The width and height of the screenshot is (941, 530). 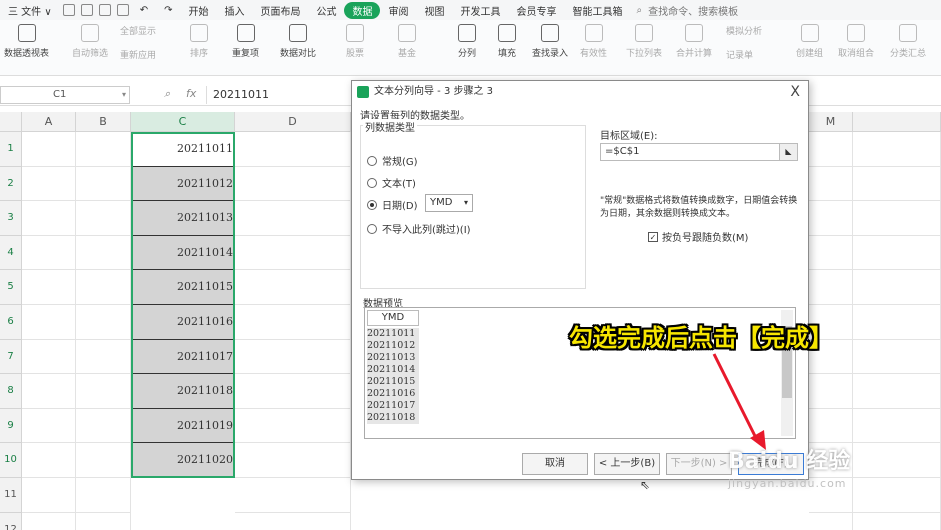 What do you see at coordinates (372, 182) in the screenshot?
I see `radio-text-dot` at bounding box center [372, 182].